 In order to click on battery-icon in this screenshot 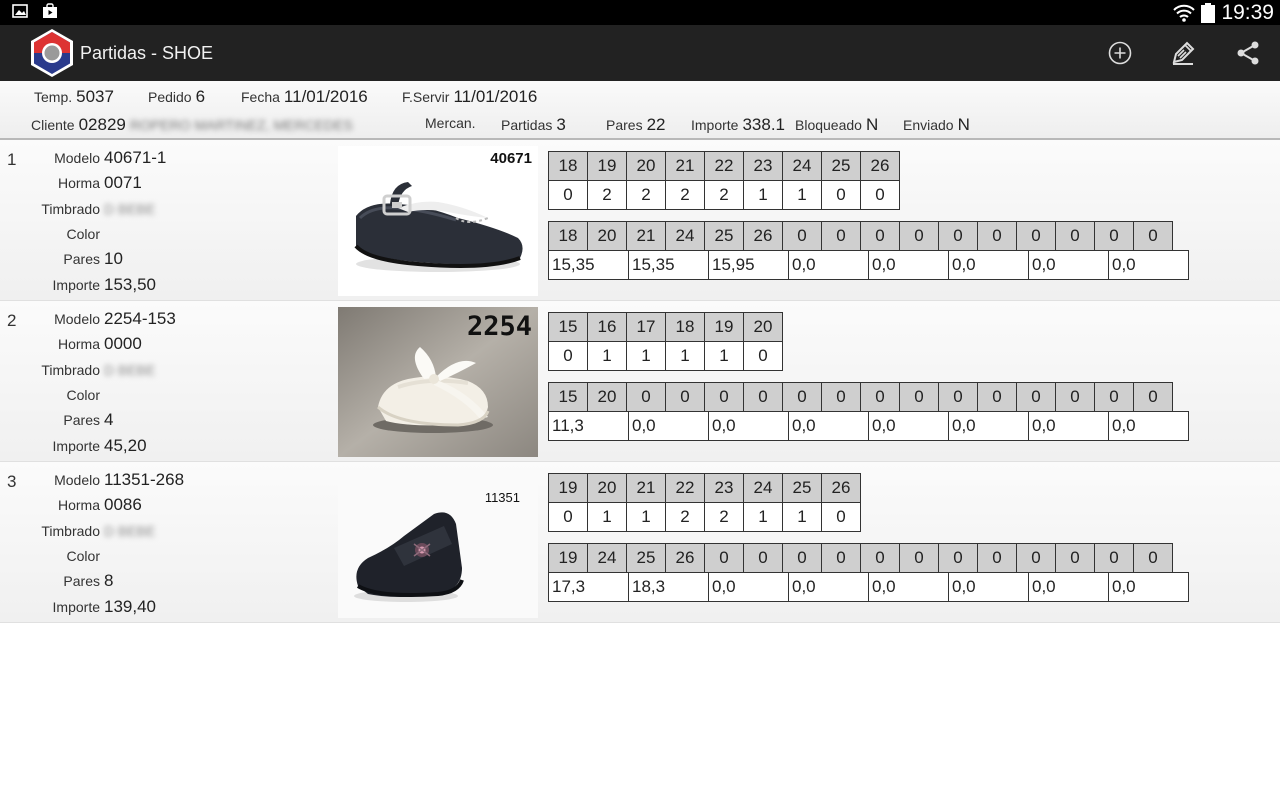, I will do `click(1208, 12)`.